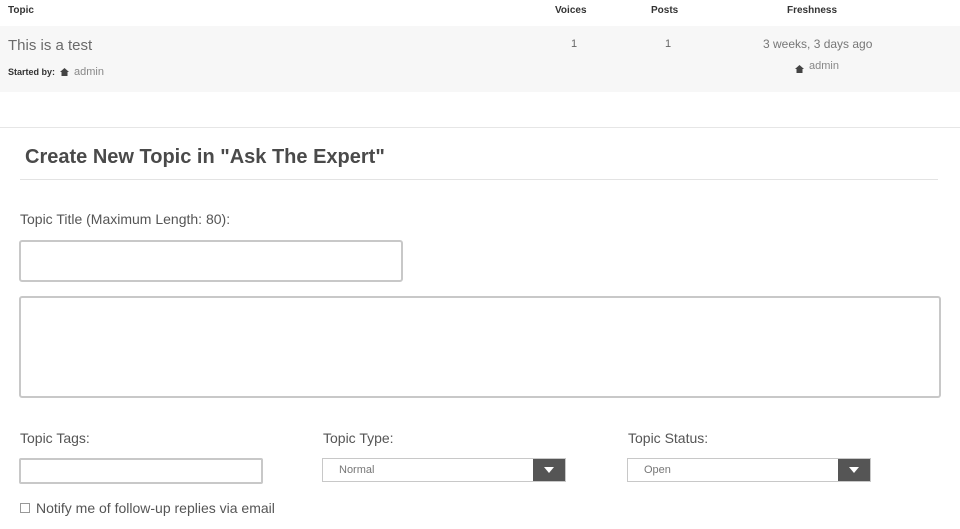 The height and width of the screenshot is (529, 960). What do you see at coordinates (812, 10) in the screenshot?
I see `column-header-freshness: Freshness` at bounding box center [812, 10].